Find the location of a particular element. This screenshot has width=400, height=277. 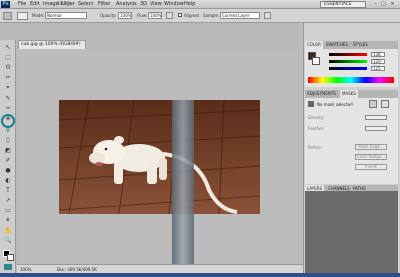

flow-field: 100% is located at coordinates (155, 15).